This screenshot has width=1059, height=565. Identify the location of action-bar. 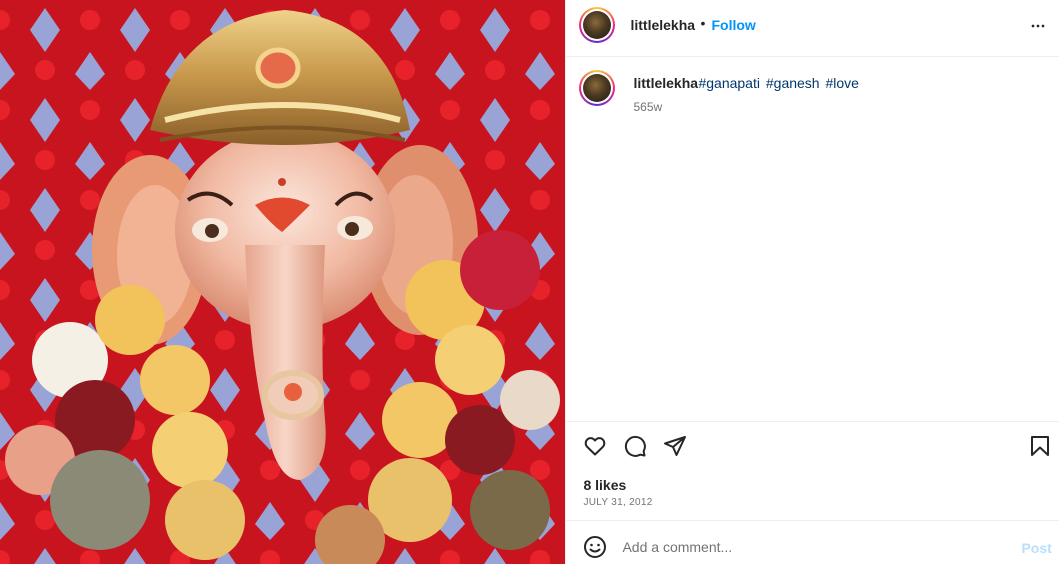
(812, 421).